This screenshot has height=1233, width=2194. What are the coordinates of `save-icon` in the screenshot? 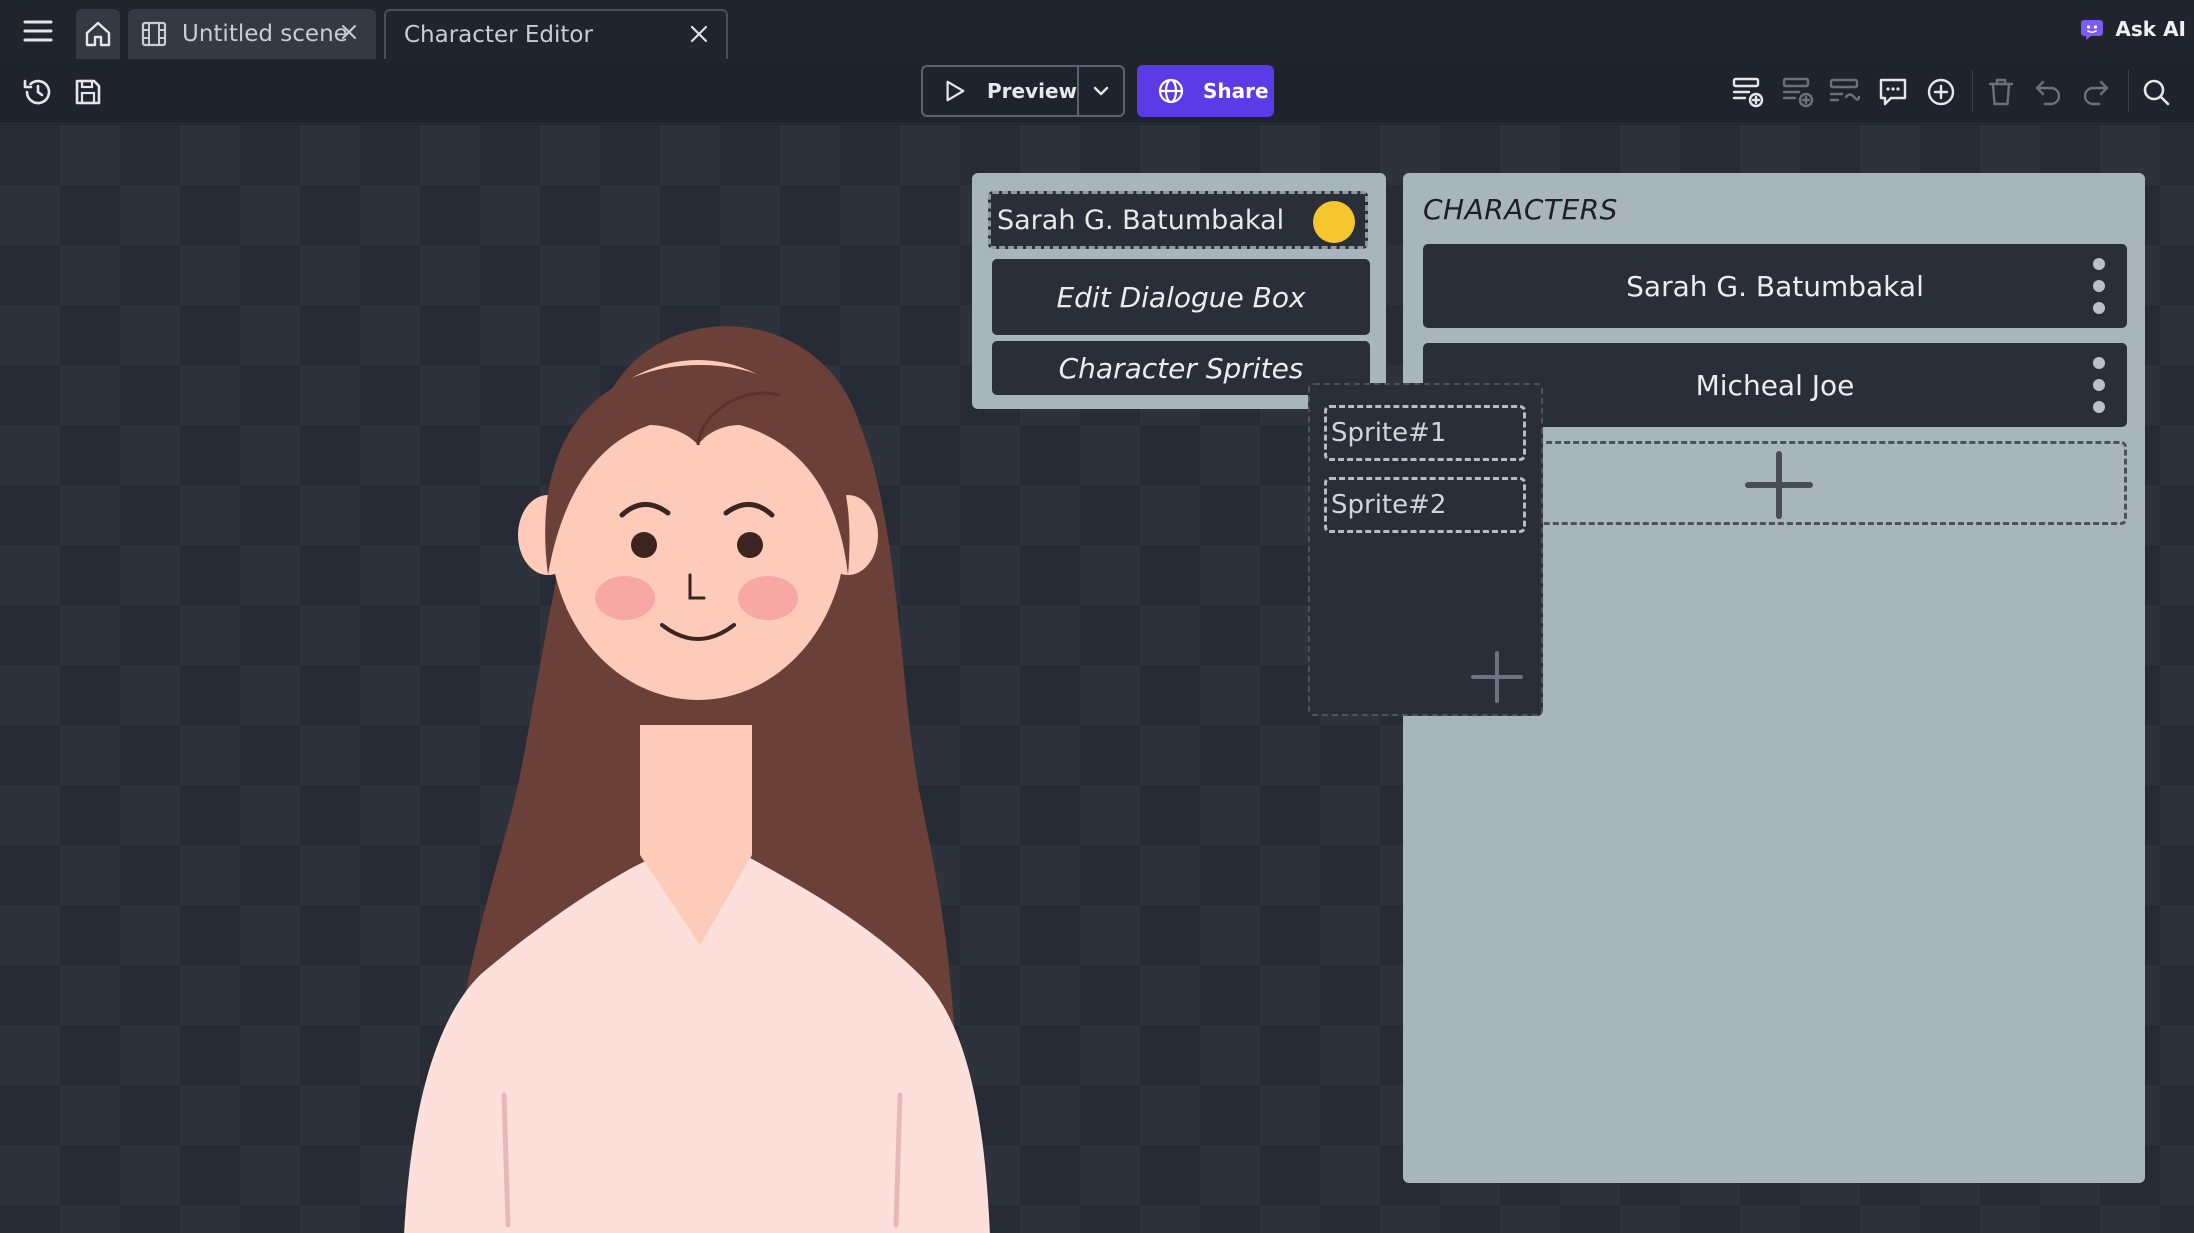 It's located at (88, 92).